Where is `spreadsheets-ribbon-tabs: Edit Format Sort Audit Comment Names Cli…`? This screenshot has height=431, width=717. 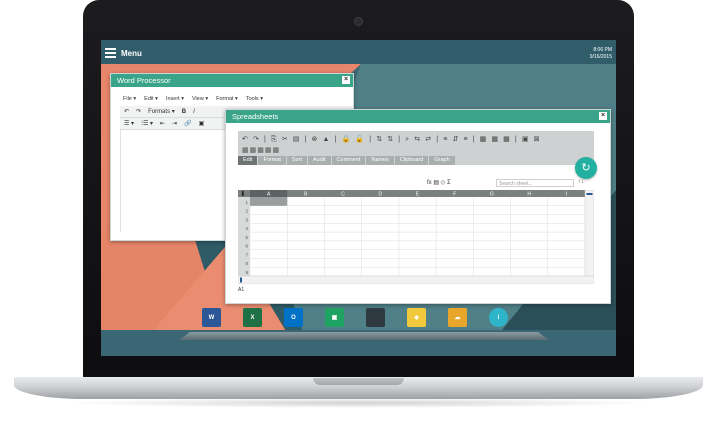
spreadsheets-ribbon-tabs: Edit Format Sort Audit Comment Names Cli… is located at coordinates (347, 160).